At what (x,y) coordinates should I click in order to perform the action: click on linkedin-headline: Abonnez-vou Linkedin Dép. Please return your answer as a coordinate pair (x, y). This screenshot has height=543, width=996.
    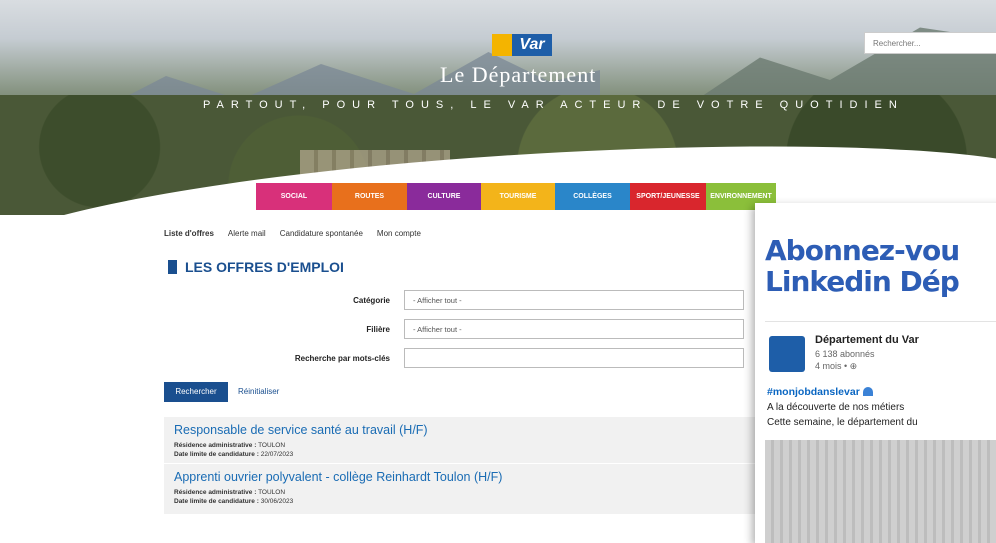
    Looking at the image, I should click on (862, 266).